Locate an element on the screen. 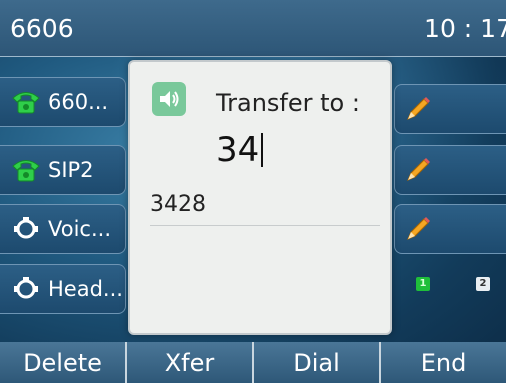 The image size is (506, 383). line-key-2: SIP2 is located at coordinates (63, 170).